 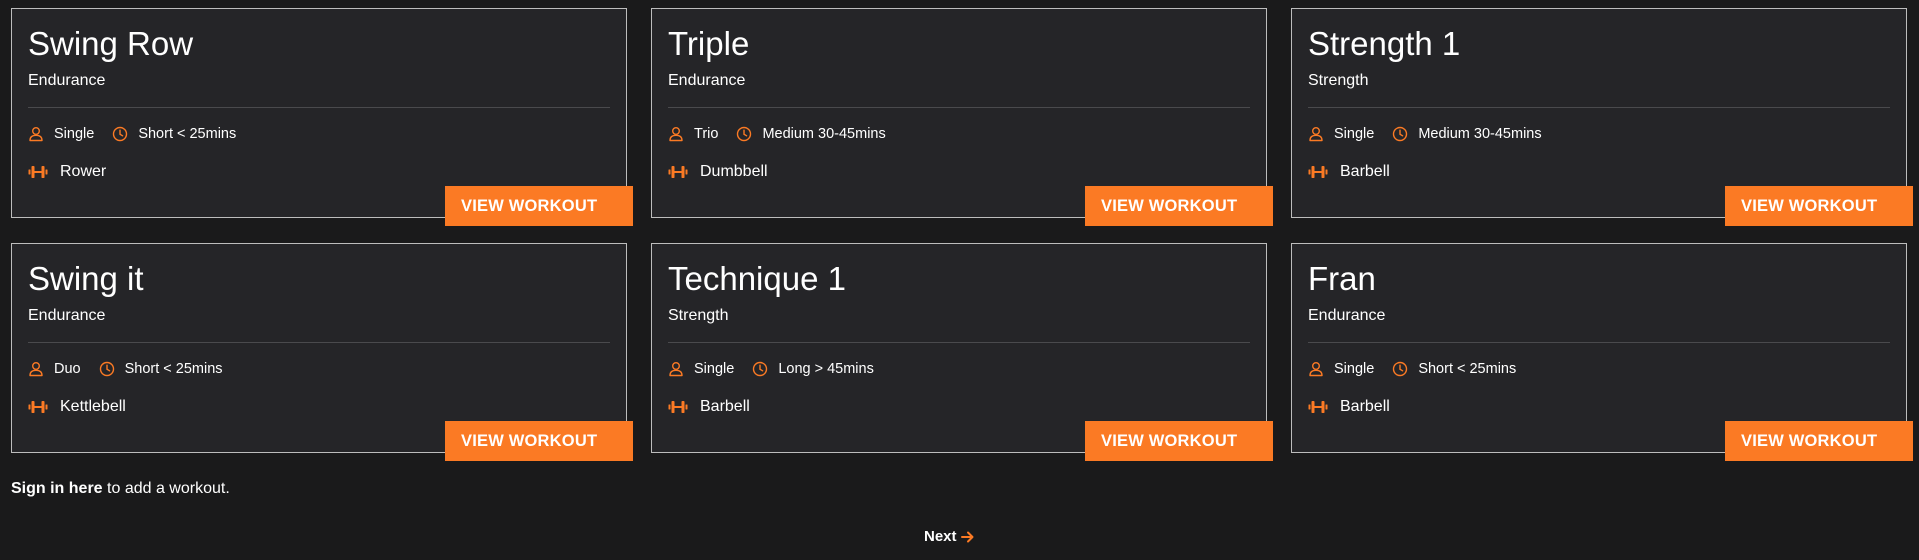 What do you see at coordinates (826, 369) in the screenshot?
I see `duration-label: Long > 45mins` at bounding box center [826, 369].